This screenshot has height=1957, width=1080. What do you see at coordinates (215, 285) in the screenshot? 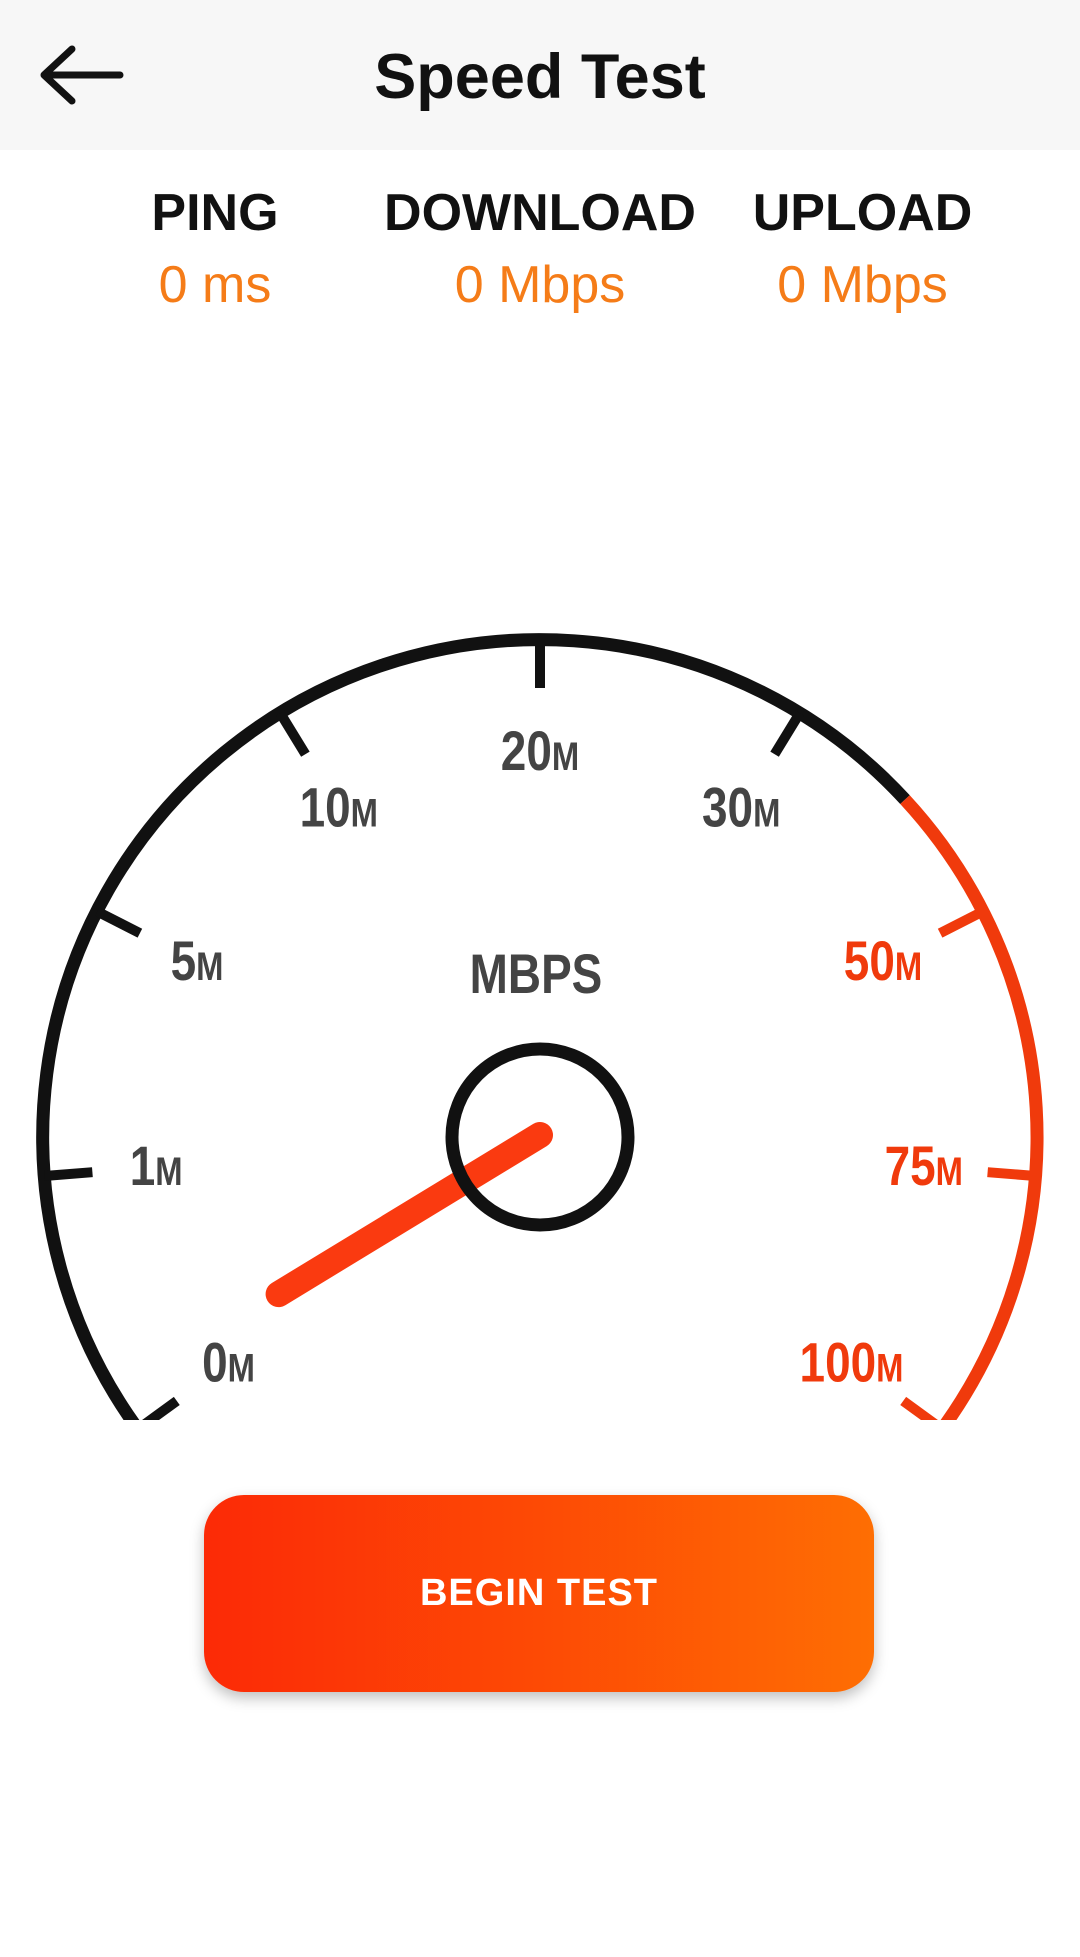
I see `ping-value: 0 ms` at bounding box center [215, 285].